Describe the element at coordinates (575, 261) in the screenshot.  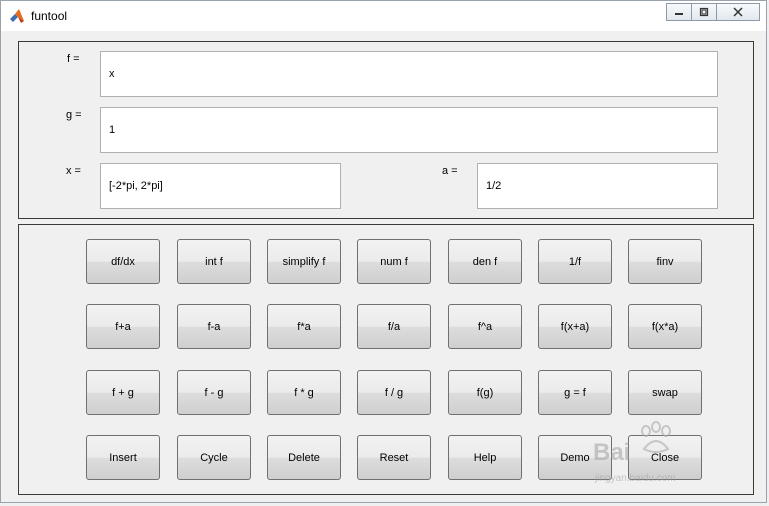
I see `reciprocal-f-button: 1/f` at that location.